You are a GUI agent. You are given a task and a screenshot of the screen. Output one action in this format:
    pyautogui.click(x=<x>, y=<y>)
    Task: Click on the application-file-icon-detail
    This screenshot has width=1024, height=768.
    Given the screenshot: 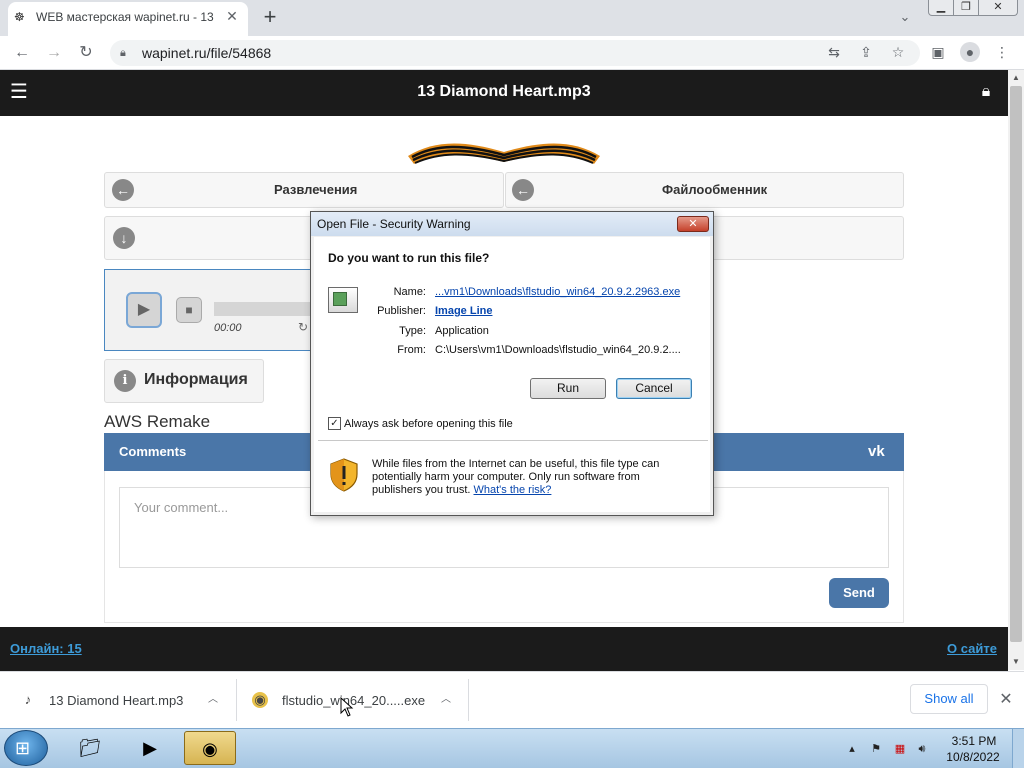 What is the action you would take?
    pyautogui.click(x=340, y=299)
    